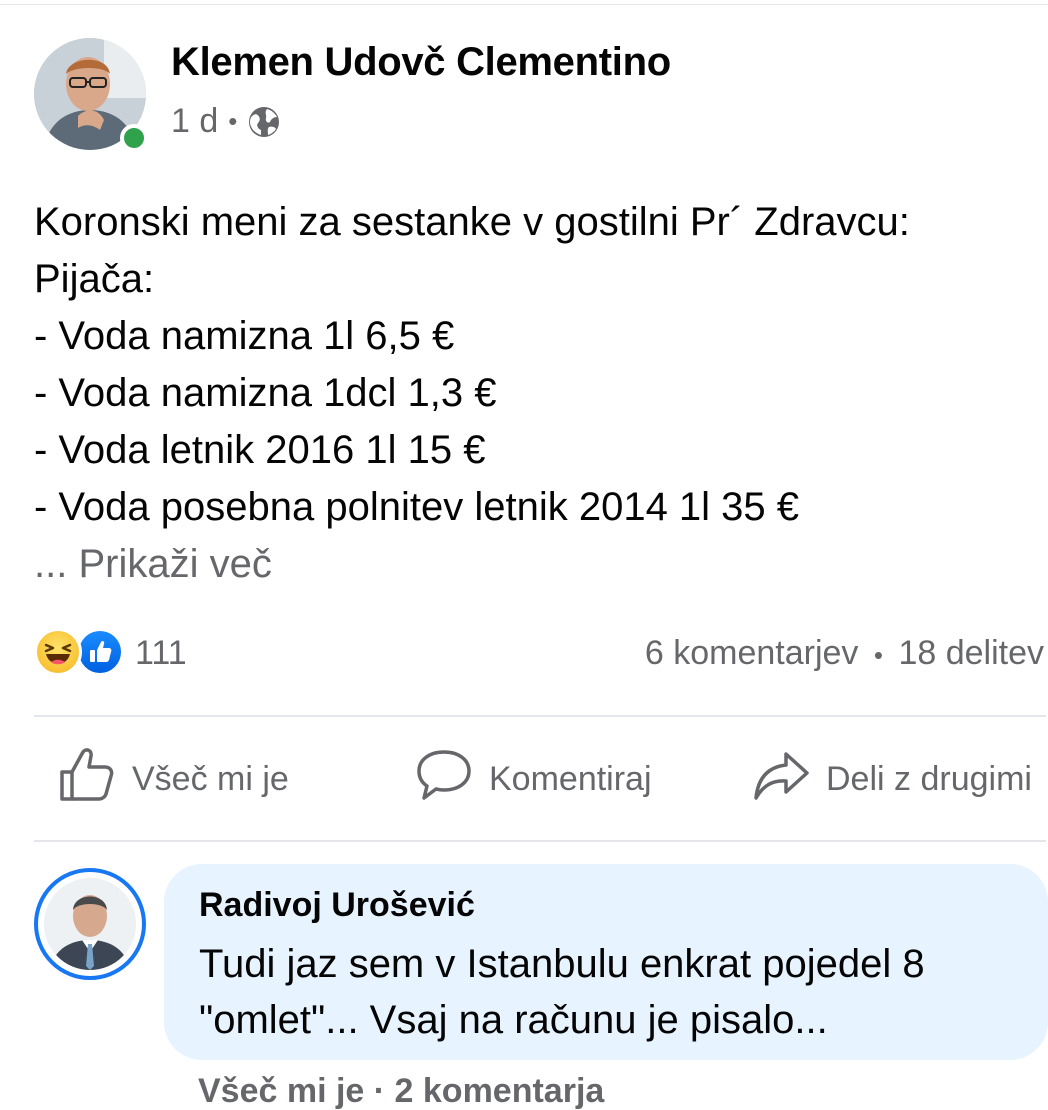 This screenshot has height=1110, width=1048. I want to click on comments-count: 6 komentarjev, so click(752, 653).